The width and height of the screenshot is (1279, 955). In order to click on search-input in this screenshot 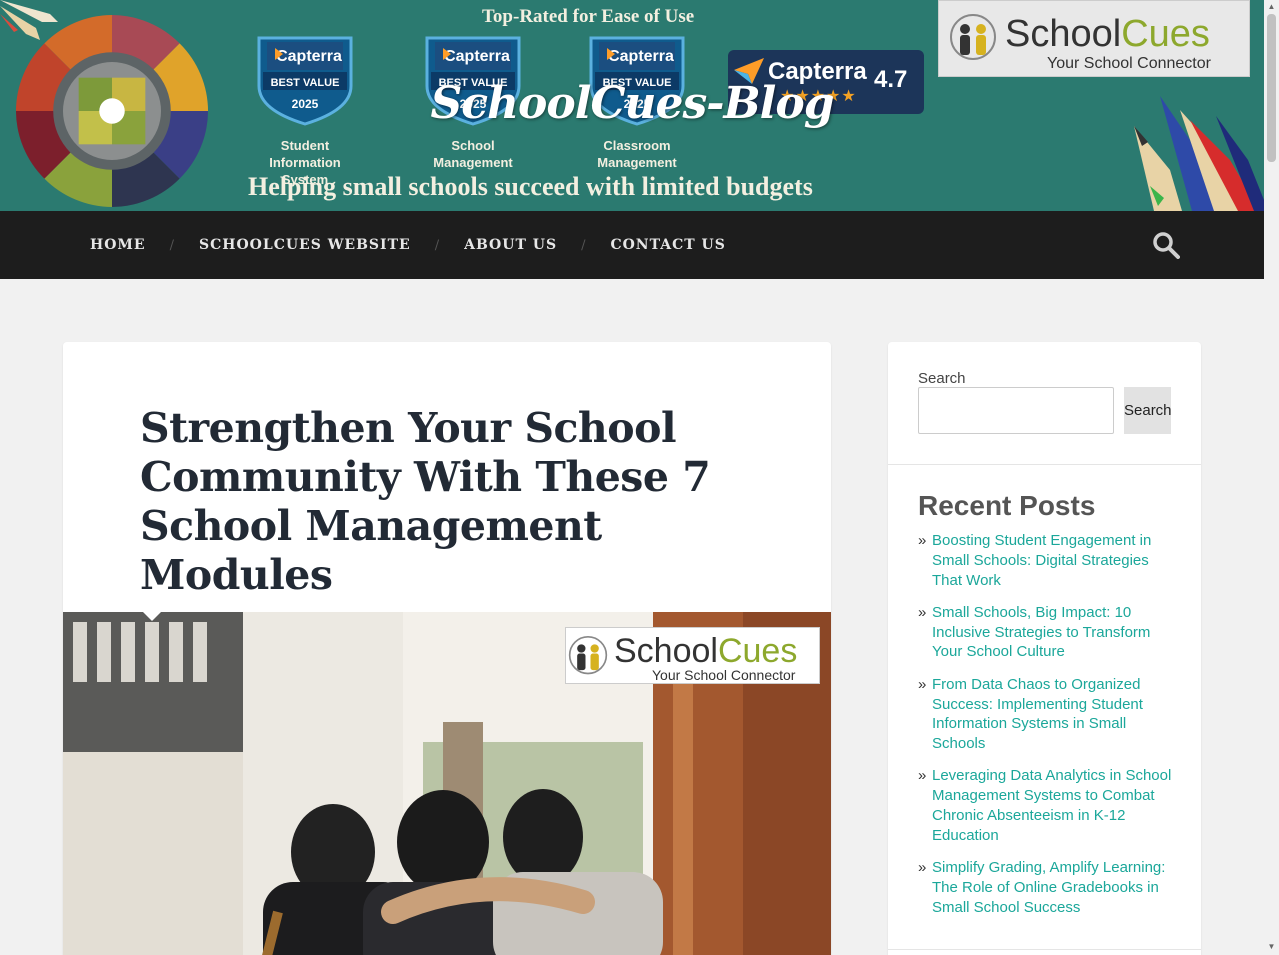, I will do `click(1016, 410)`.